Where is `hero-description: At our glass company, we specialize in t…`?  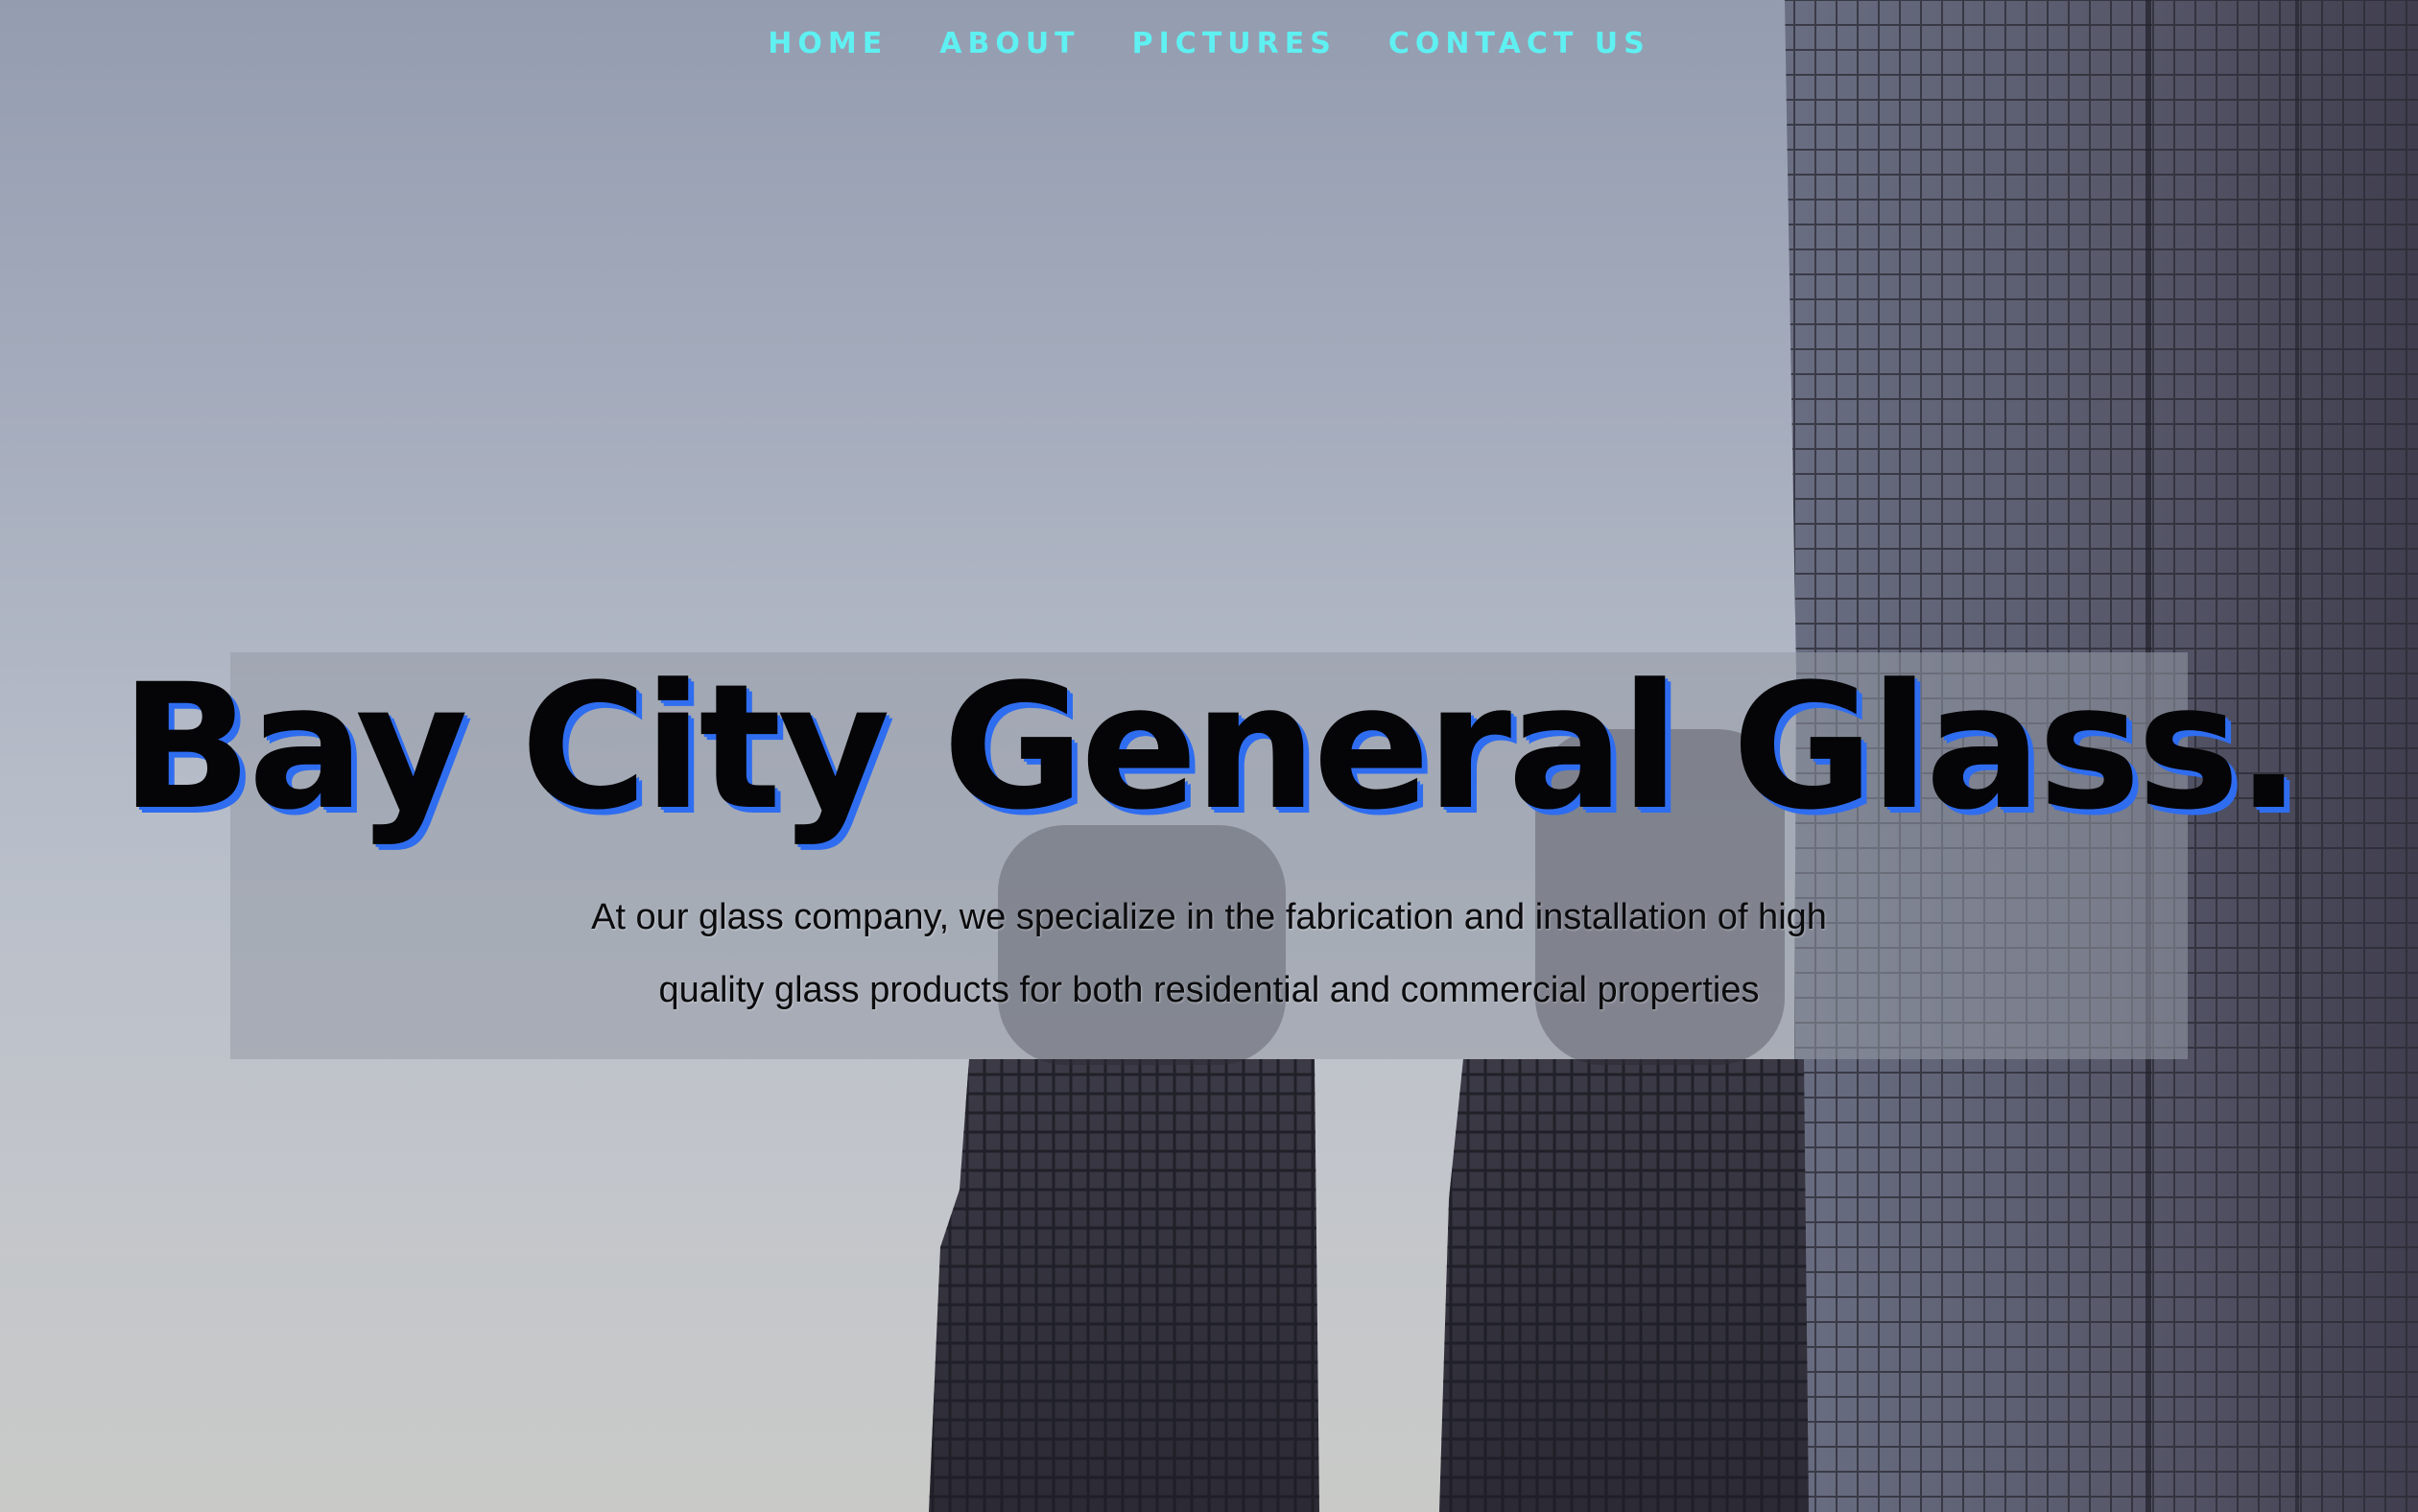
hero-description: At our glass company, we specialize in t… is located at coordinates (1209, 953).